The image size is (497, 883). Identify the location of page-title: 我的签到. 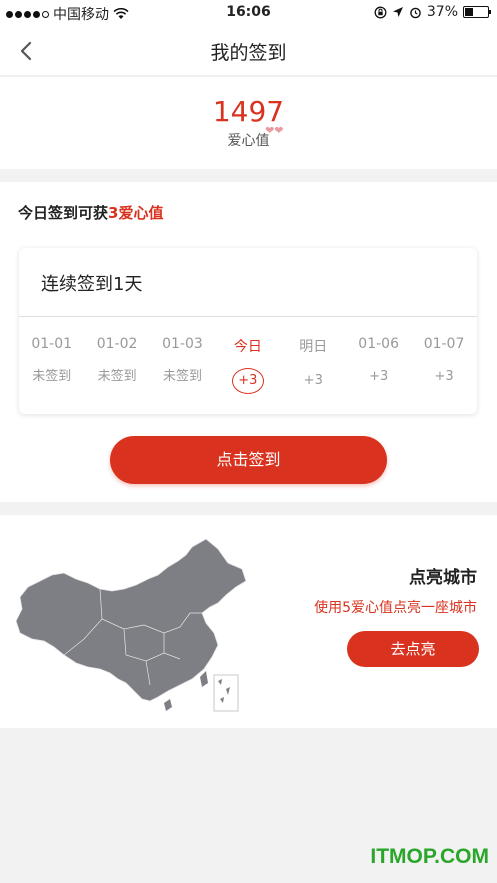
(248, 53).